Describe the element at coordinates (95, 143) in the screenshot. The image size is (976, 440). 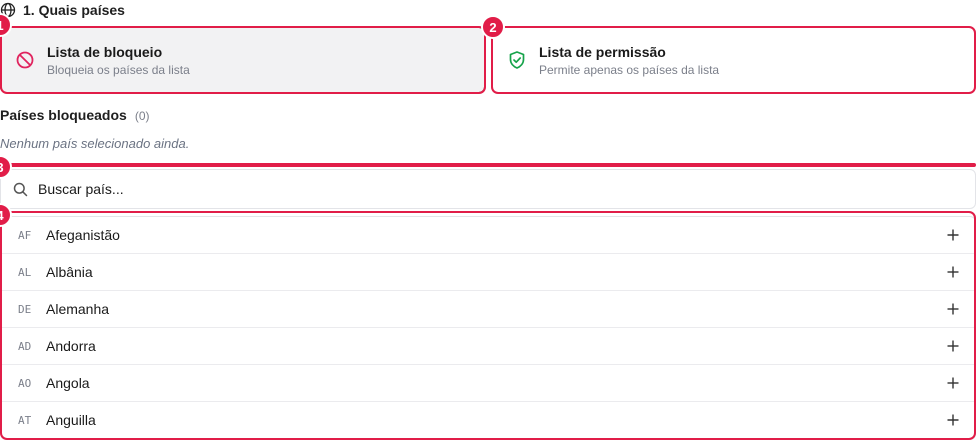
I see `blocked-empty-state: Nenhum país selecionado ainda.` at that location.